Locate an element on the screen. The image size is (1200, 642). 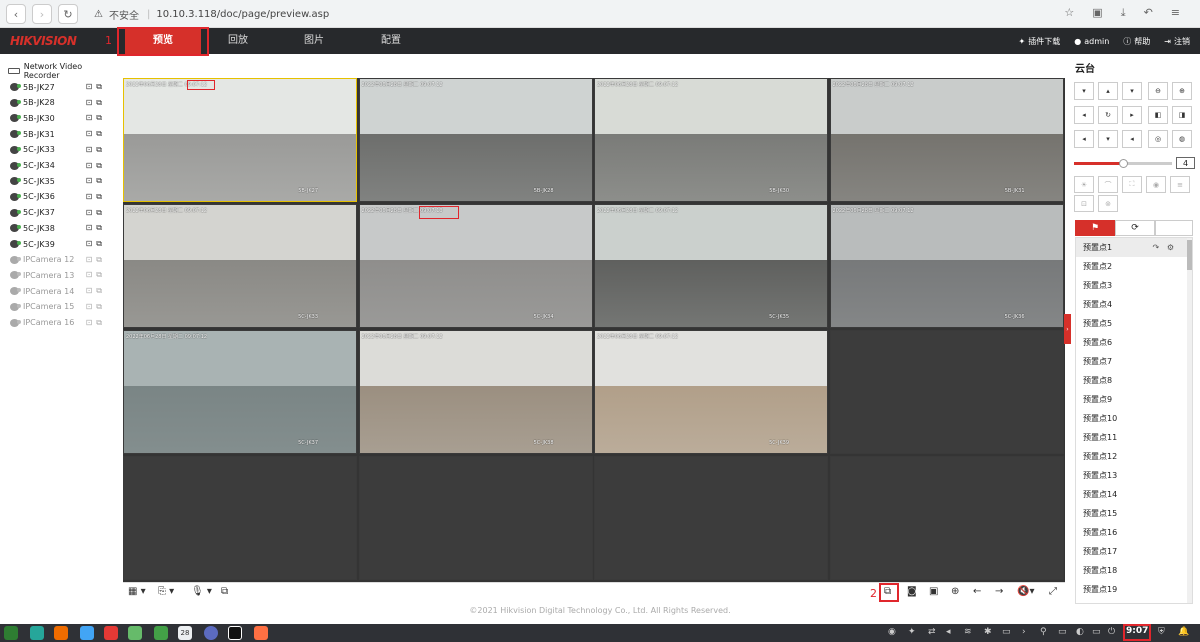
preset-item: 预置点19 is located at coordinates (1134, 589).